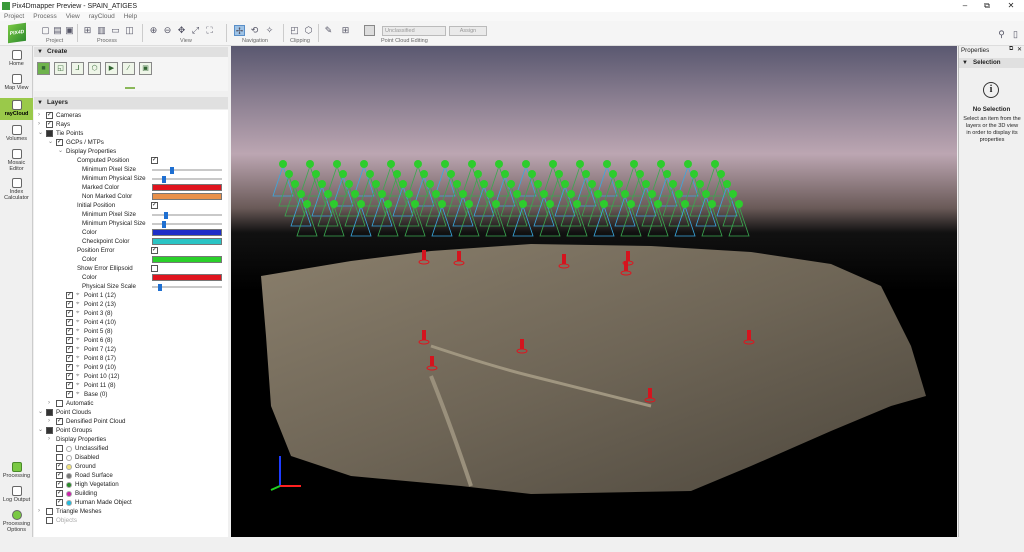  What do you see at coordinates (195, 30) in the screenshot?
I see `zoom-window-icon: ⤢` at bounding box center [195, 30].